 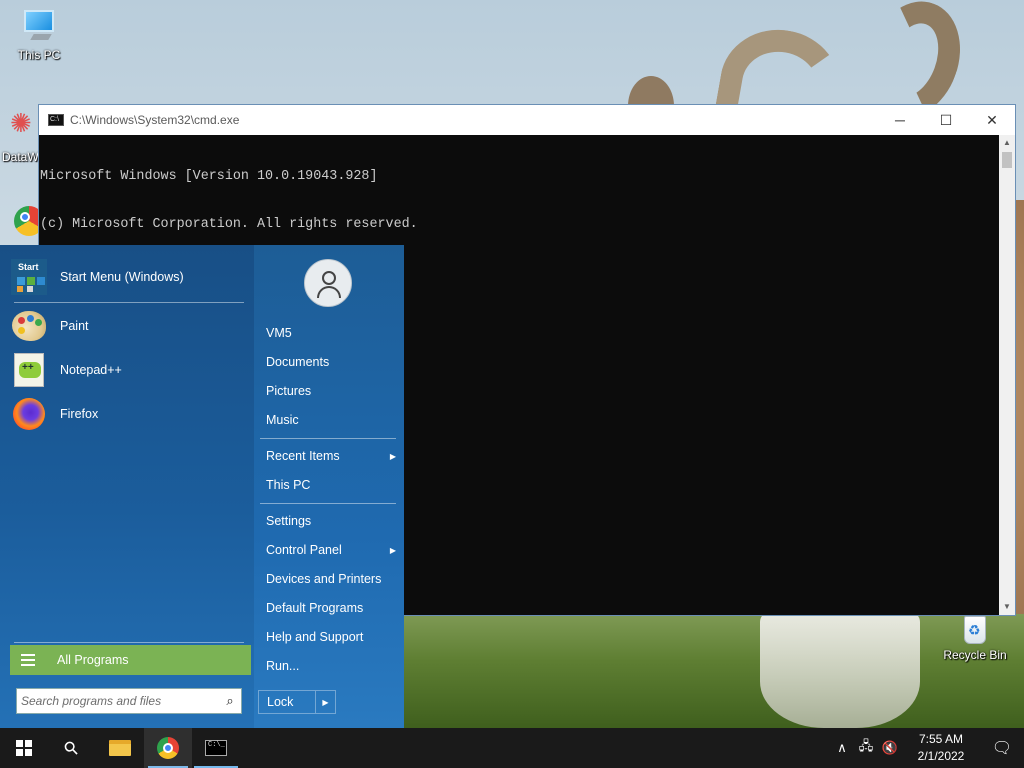 I want to click on menu-item-label: Control Panel, so click(x=304, y=550).